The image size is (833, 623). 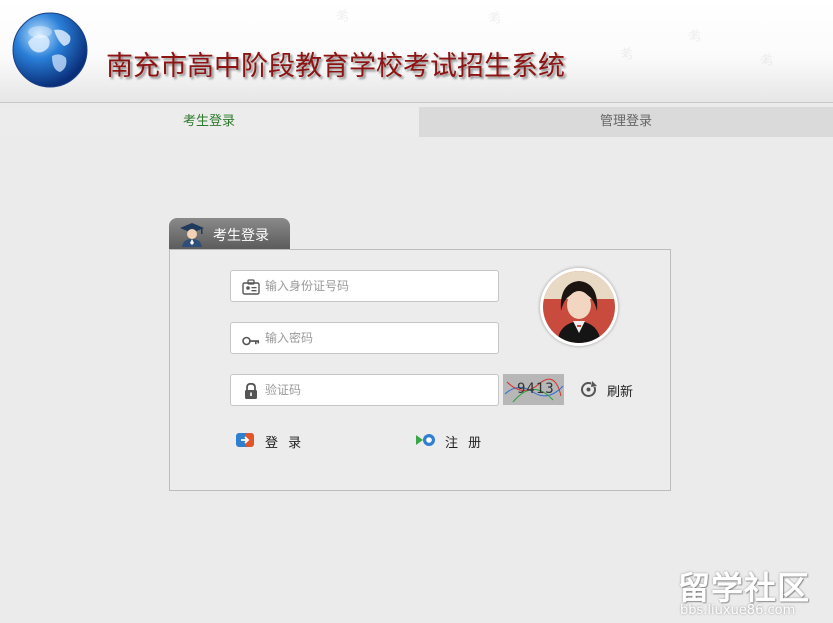 I want to click on register-label: 注 册, so click(x=465, y=443).